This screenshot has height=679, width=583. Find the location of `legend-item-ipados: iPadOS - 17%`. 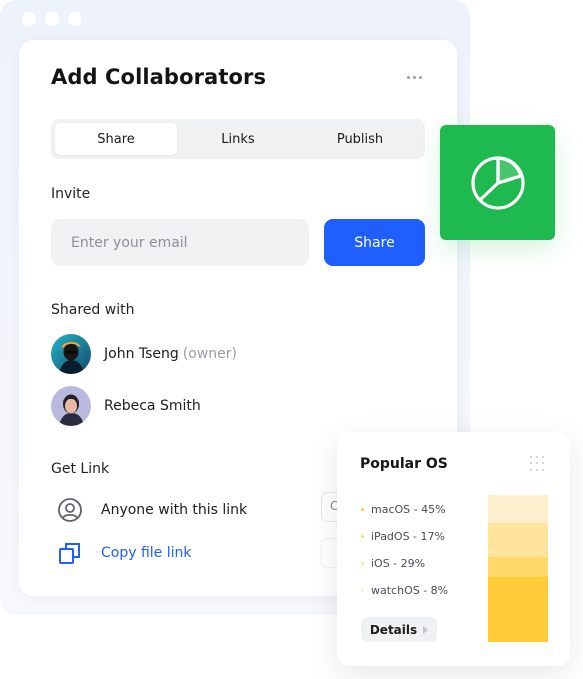

legend-item-ipados: iPadOS - 17% is located at coordinates (404, 536).